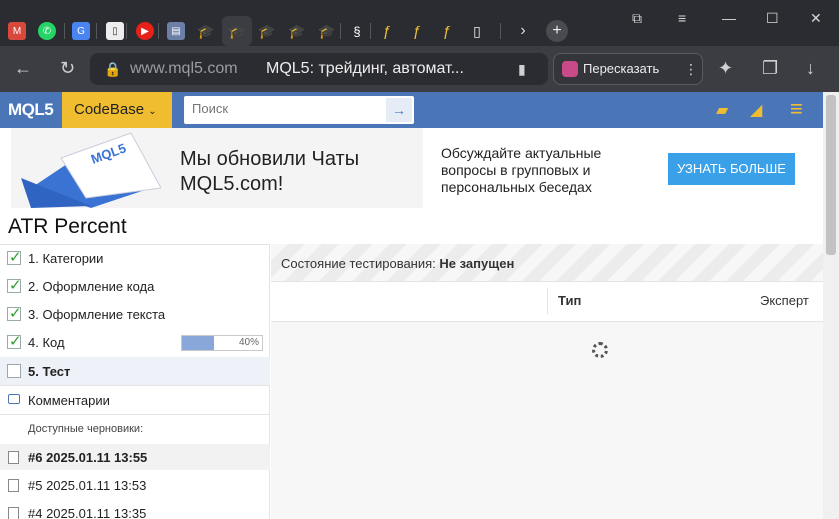 This screenshot has height=519, width=839. Describe the element at coordinates (13, 513) in the screenshot. I see `user-document-icon` at that location.